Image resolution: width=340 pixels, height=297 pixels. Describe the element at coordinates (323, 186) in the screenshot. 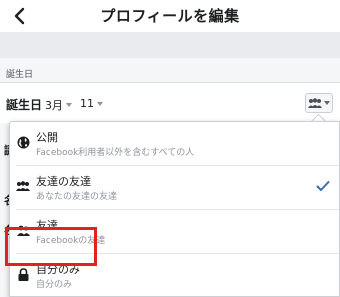

I see `checkmark-icon` at that location.